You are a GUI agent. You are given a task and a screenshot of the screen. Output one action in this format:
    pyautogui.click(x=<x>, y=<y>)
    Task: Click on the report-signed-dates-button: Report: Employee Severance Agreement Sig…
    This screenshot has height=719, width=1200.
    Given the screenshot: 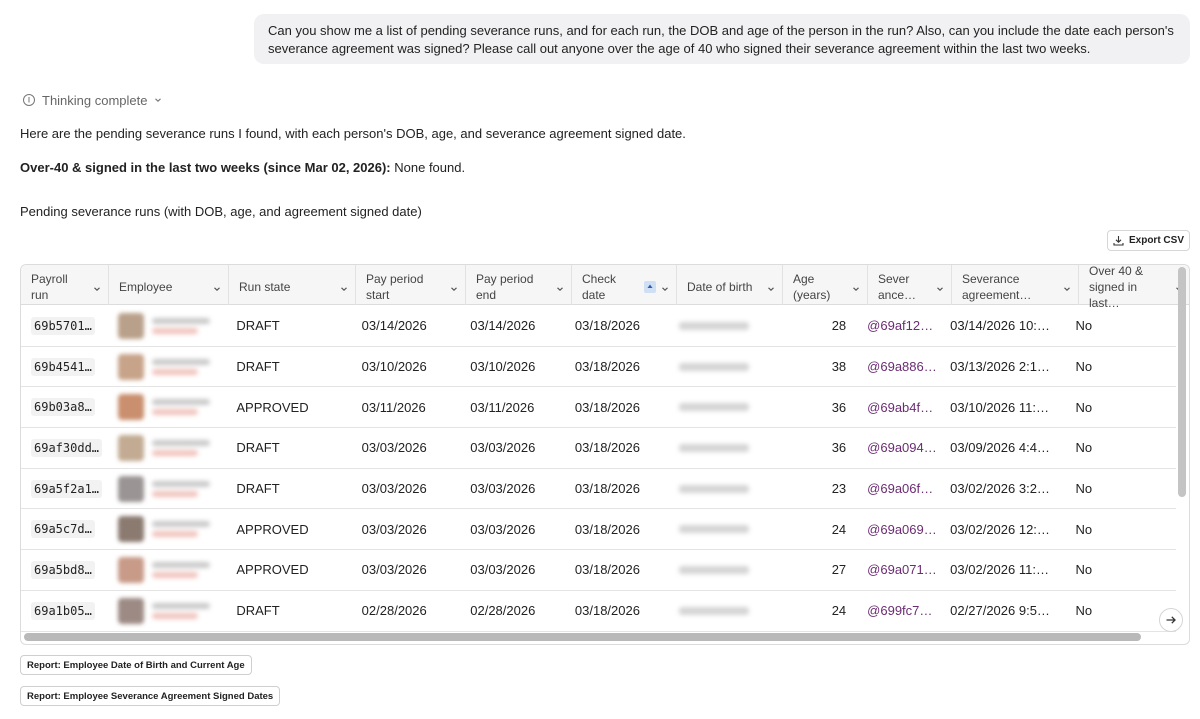 What is the action you would take?
    pyautogui.click(x=150, y=696)
    